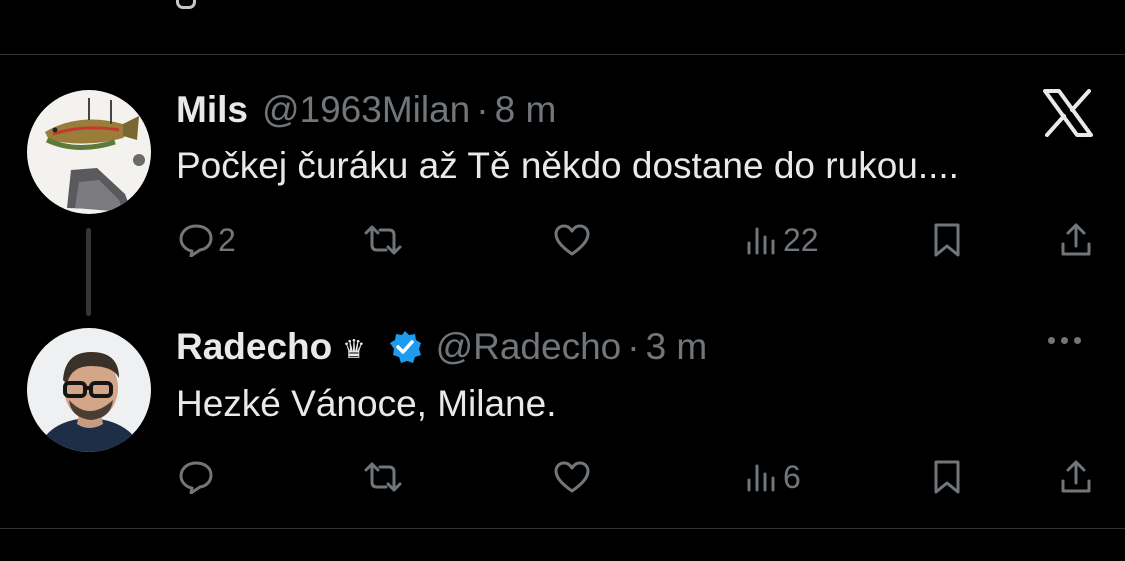 The image size is (1125, 561). I want to click on tweet-header-radecho: Radecho ♛ @Radecho · 3 m, so click(441, 347).